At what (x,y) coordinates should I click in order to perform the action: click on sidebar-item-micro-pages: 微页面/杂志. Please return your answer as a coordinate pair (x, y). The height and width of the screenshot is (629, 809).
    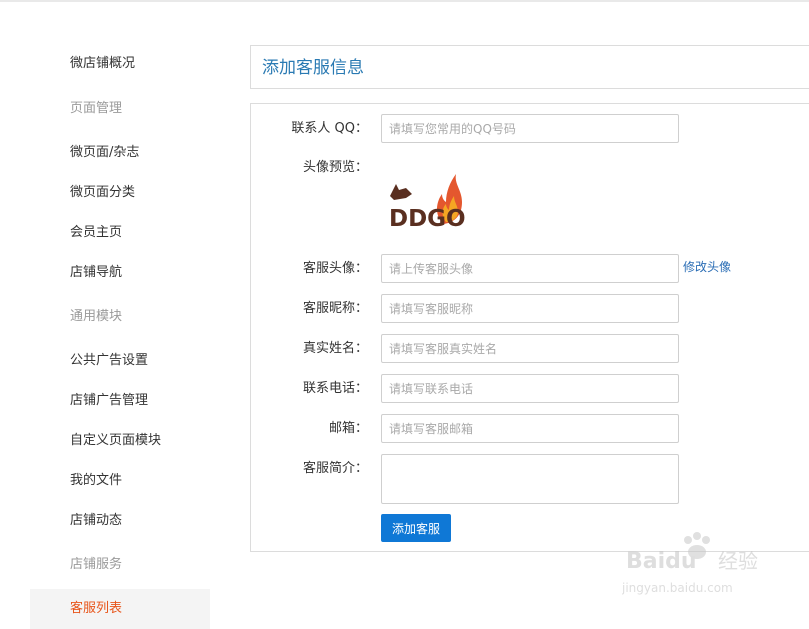
    Looking at the image, I should click on (120, 153).